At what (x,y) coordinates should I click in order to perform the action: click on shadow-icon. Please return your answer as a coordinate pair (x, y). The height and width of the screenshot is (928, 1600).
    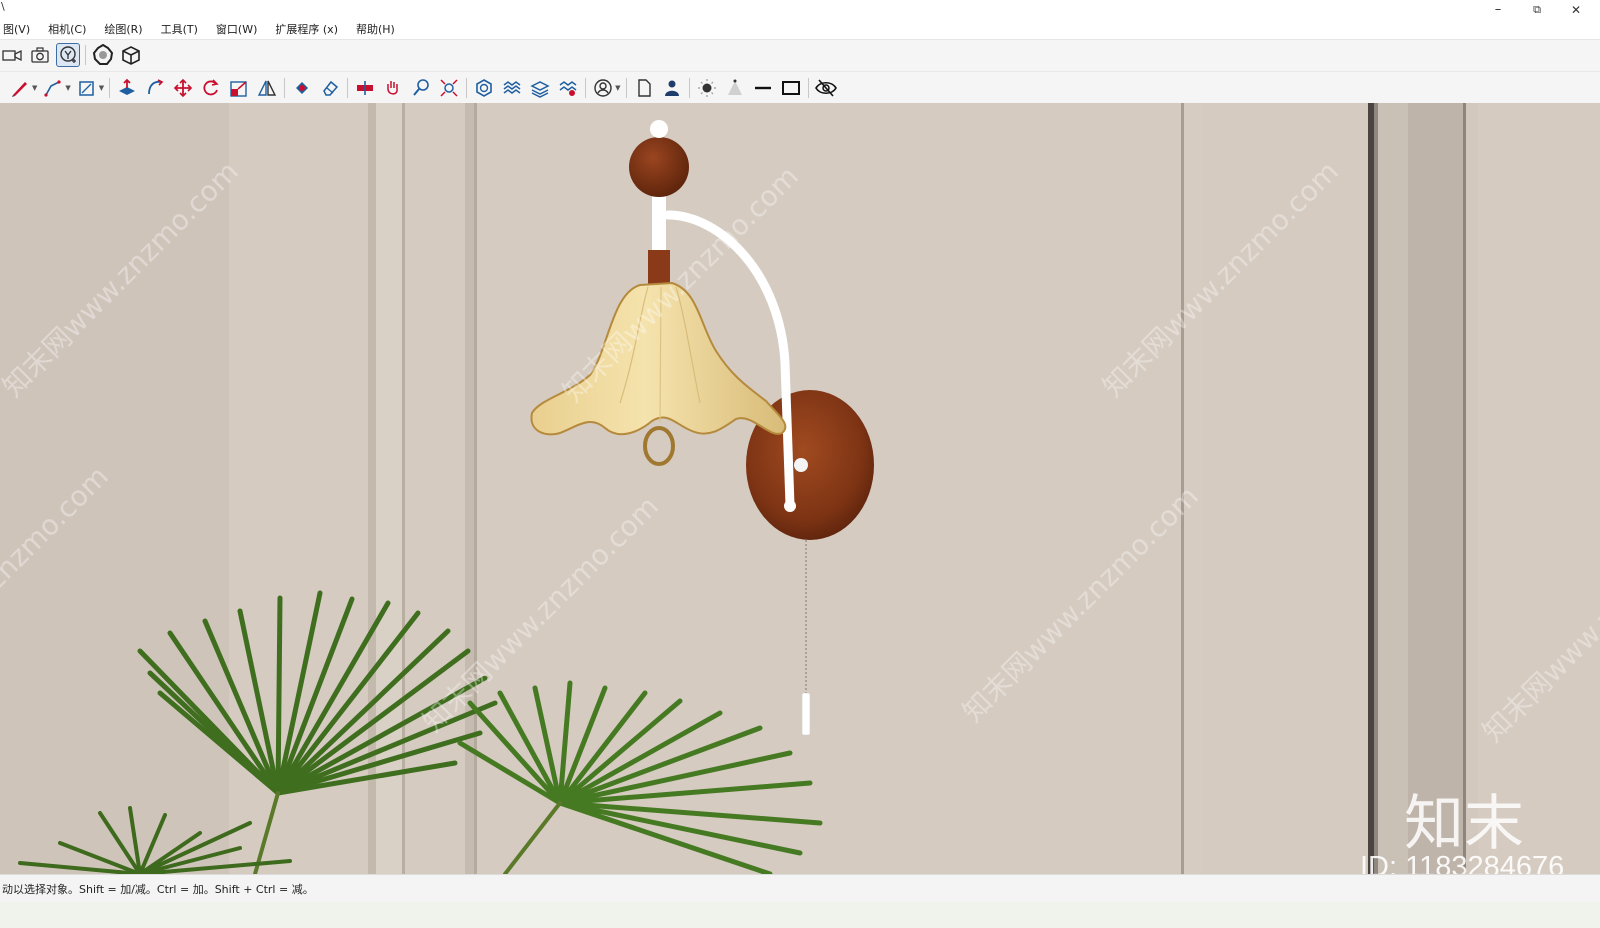
    Looking at the image, I should click on (734, 87).